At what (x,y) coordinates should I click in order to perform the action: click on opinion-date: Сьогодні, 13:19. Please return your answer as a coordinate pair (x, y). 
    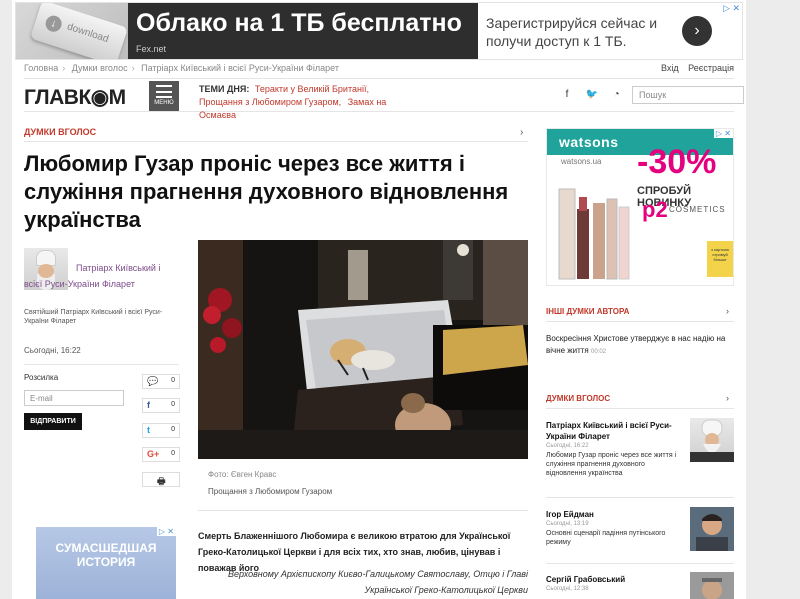
    Looking at the image, I should click on (567, 524).